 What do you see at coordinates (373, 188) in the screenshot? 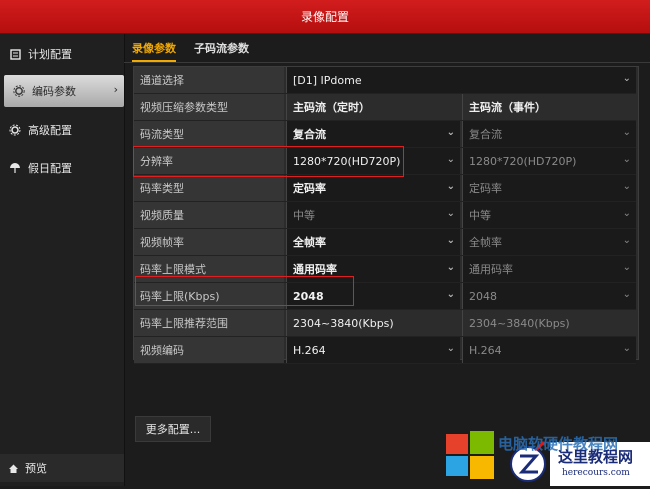
I see `bitrate-type-main-select: 定码率 ⌄` at bounding box center [373, 188].